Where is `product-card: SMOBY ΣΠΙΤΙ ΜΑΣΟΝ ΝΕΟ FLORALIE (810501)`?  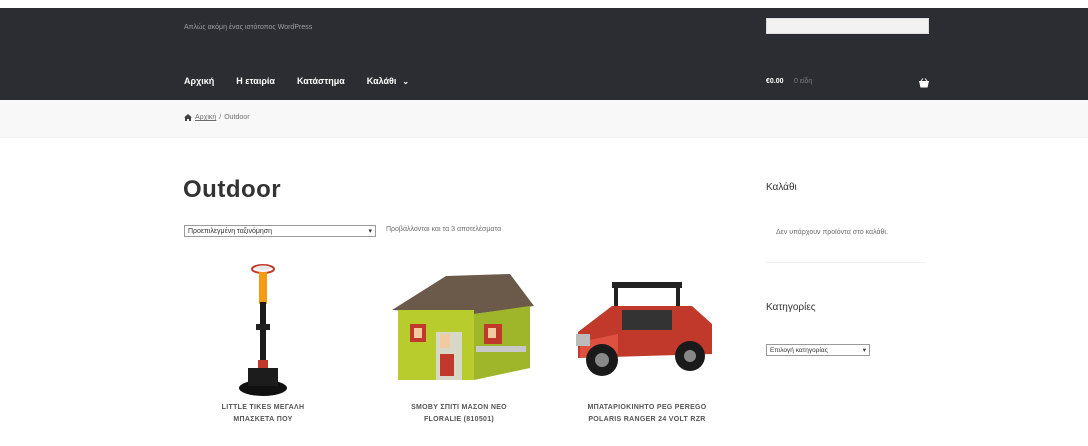 product-card: SMOBY ΣΠΙΤΙ ΜΑΣΟΝ ΝΕΟ FLORALIE (810501) is located at coordinates (459, 344).